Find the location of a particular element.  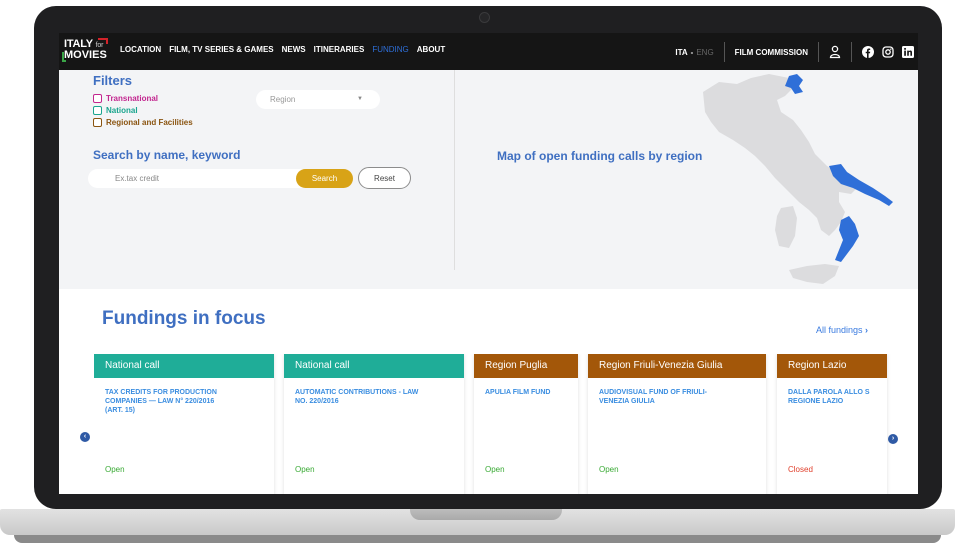

filter-regional: Regional and Facilities is located at coordinates (143, 122).